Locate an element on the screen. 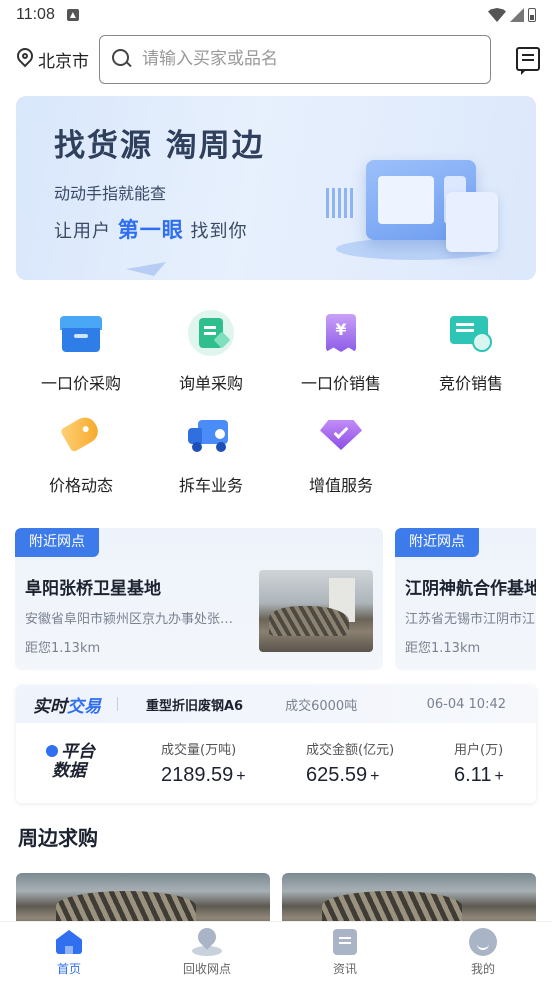 Image resolution: width=552 pixels, height=983 pixels. site-photo is located at coordinates (316, 611).